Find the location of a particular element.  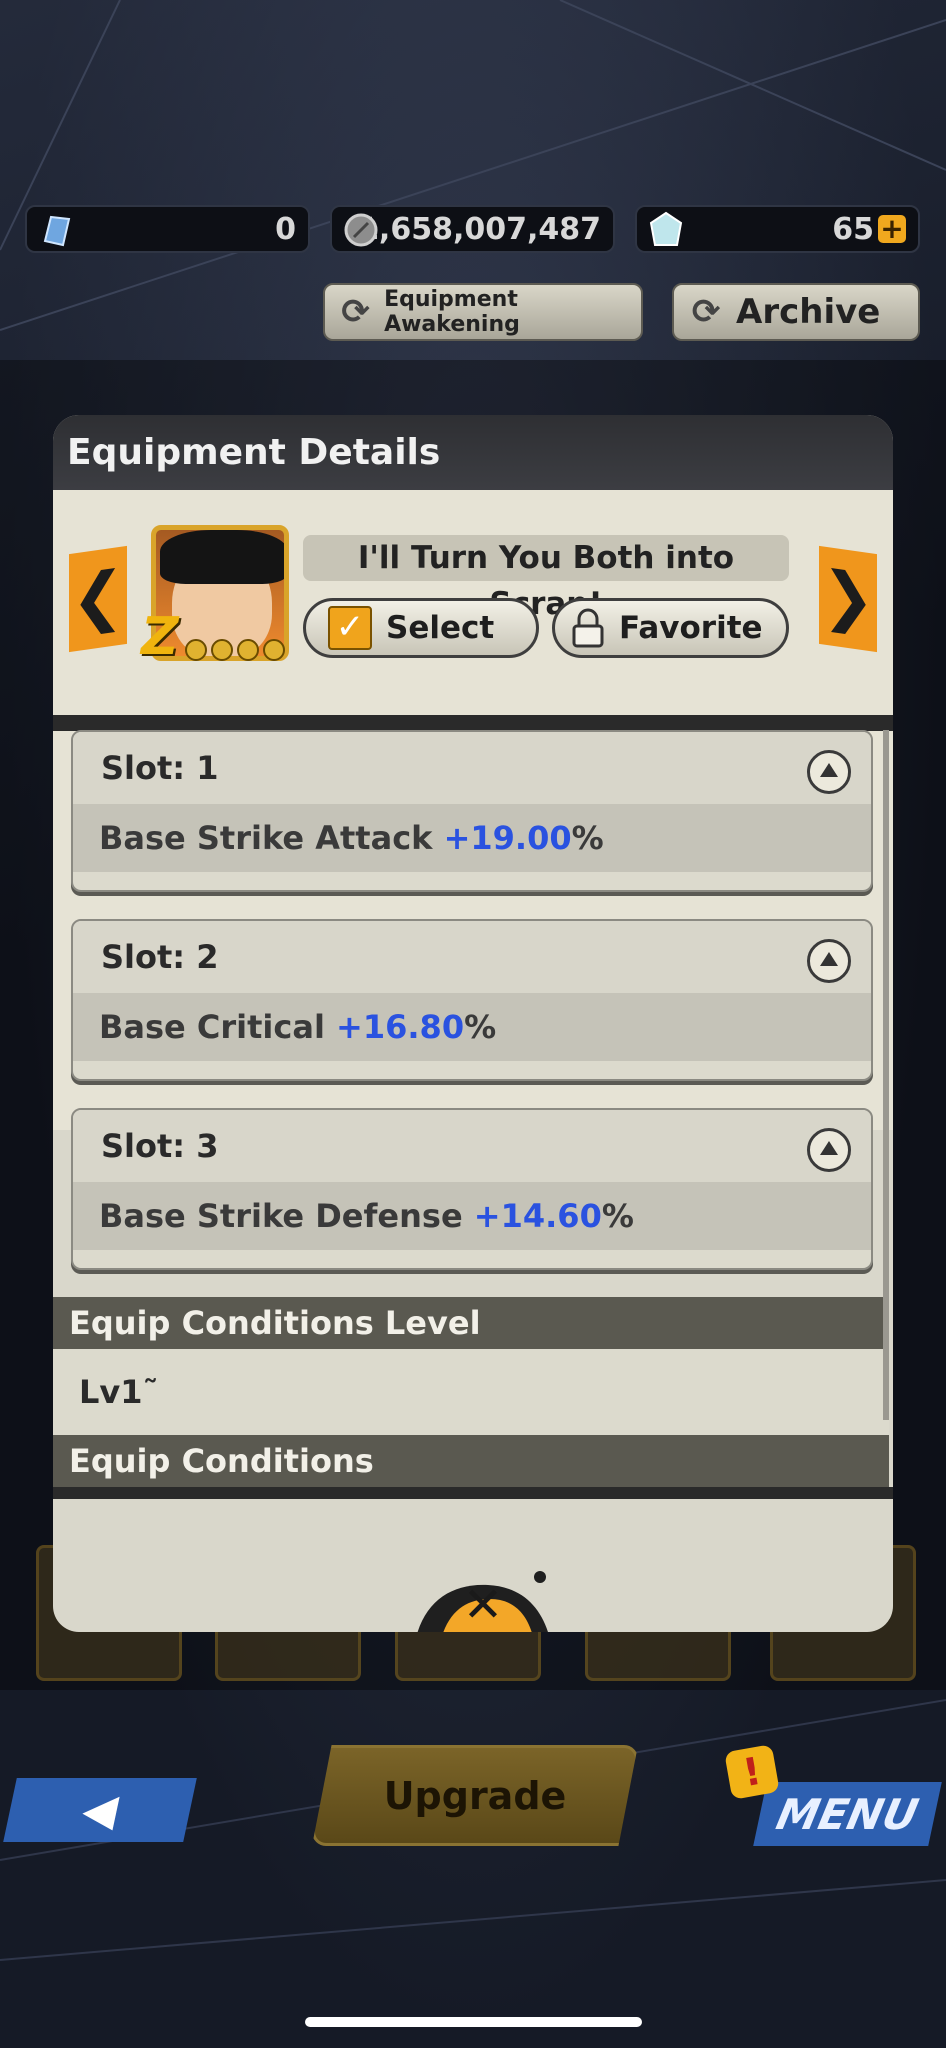

stone-counter: 0 is located at coordinates (167, 229).